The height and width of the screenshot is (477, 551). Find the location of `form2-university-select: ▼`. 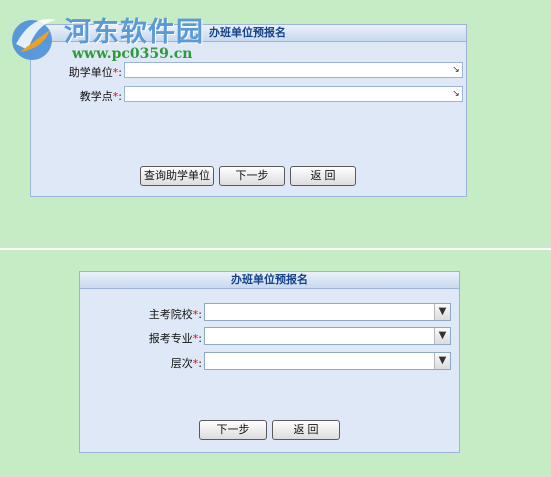

form2-university-select: ▼ is located at coordinates (327, 312).